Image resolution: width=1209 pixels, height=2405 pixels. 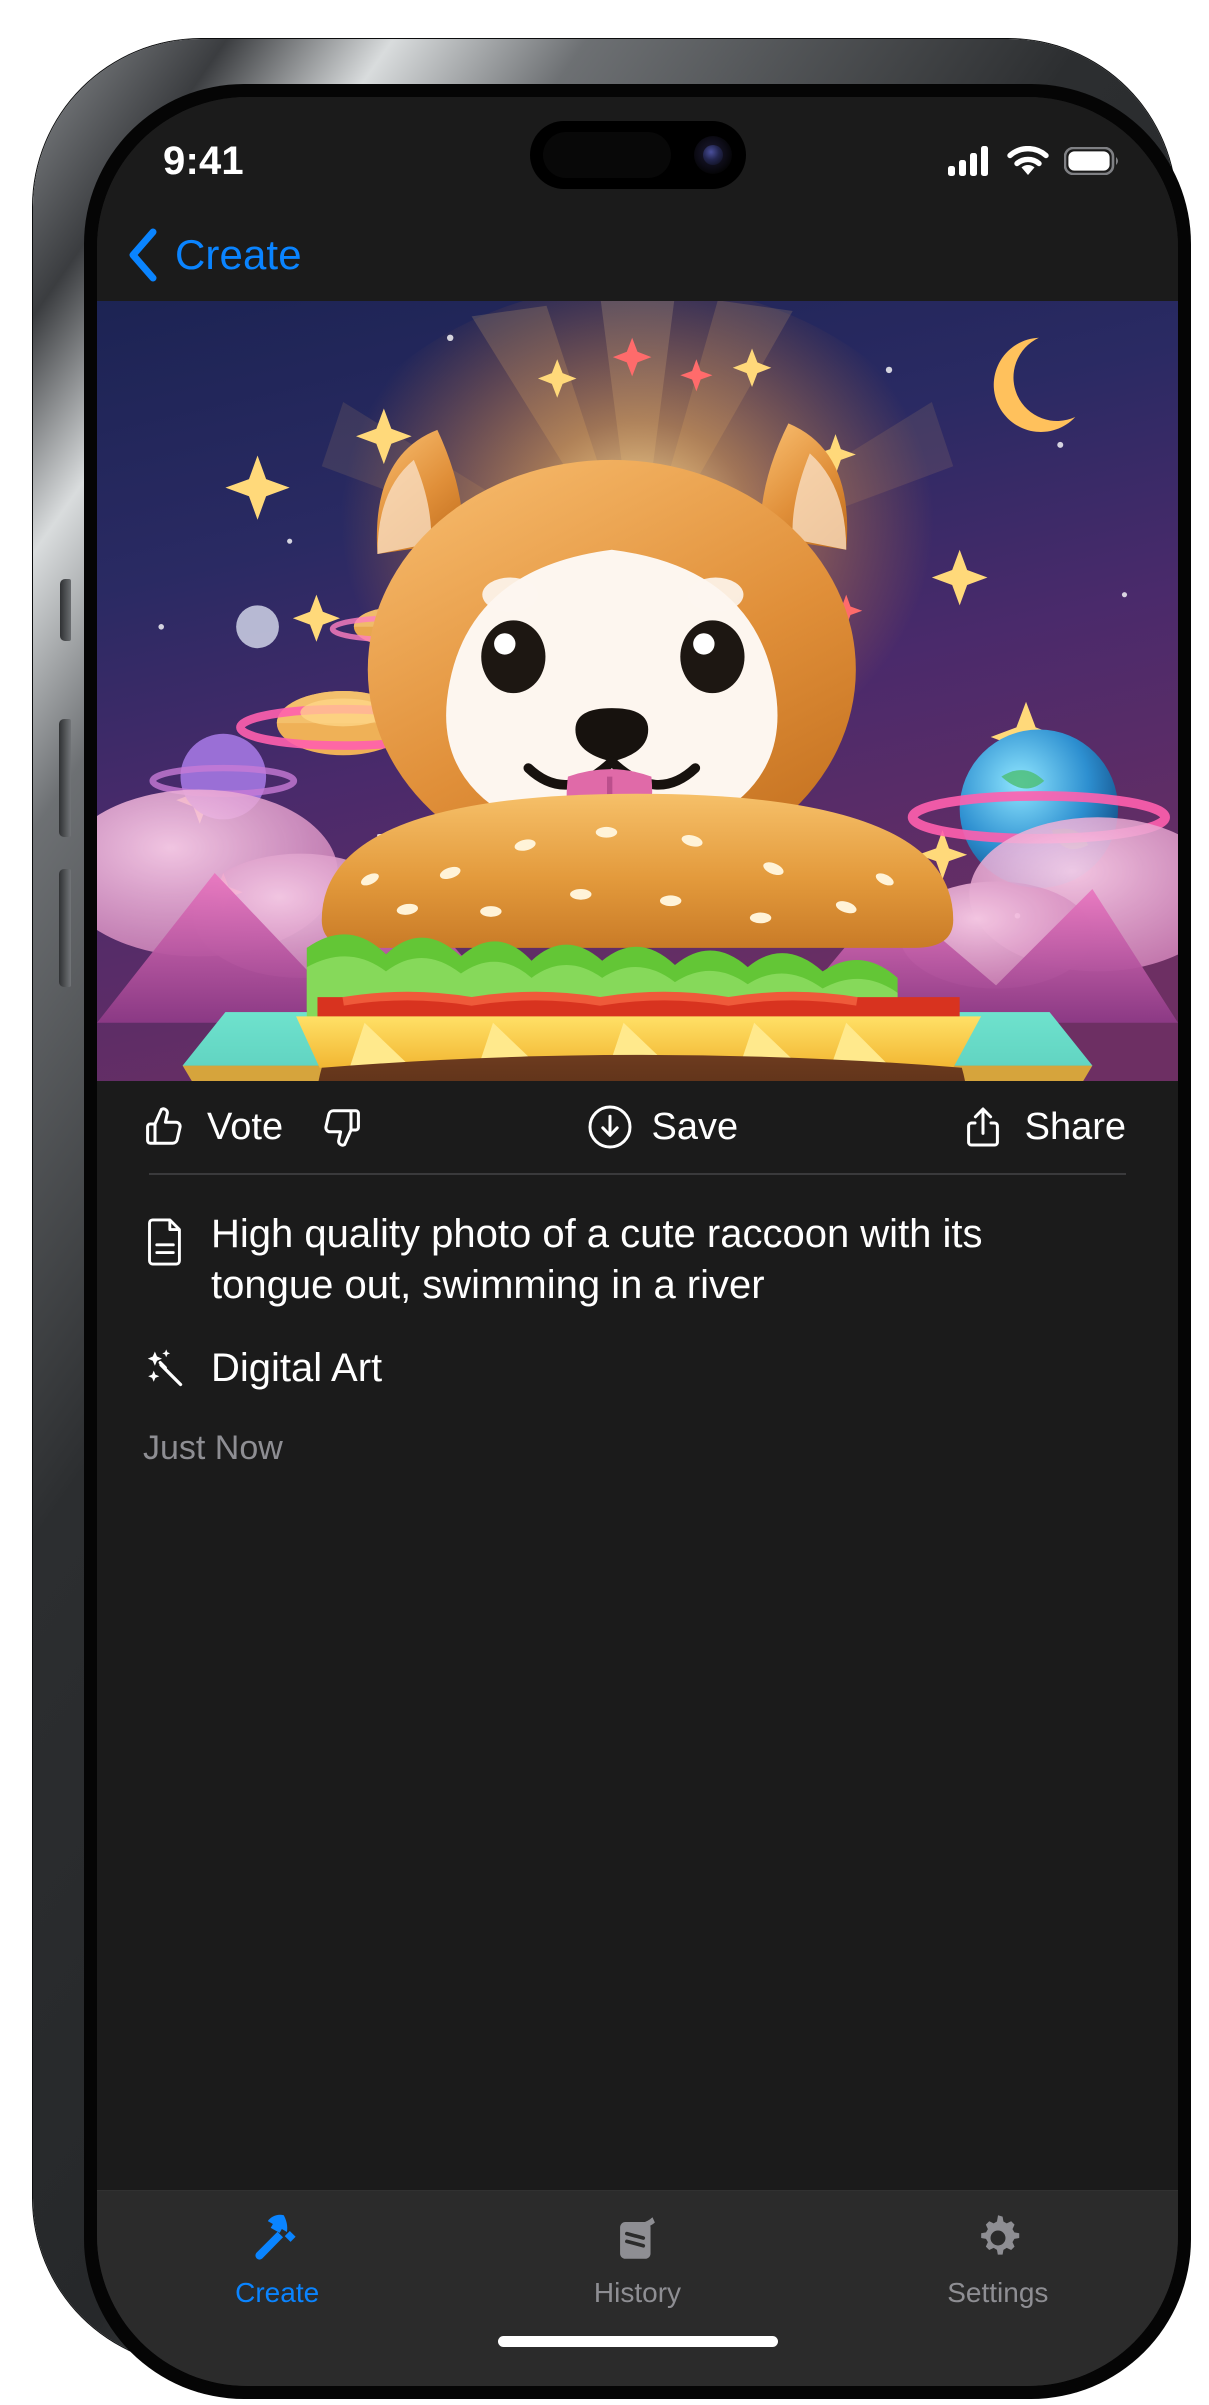 I want to click on save-button: Save, so click(x=662, y=1127).